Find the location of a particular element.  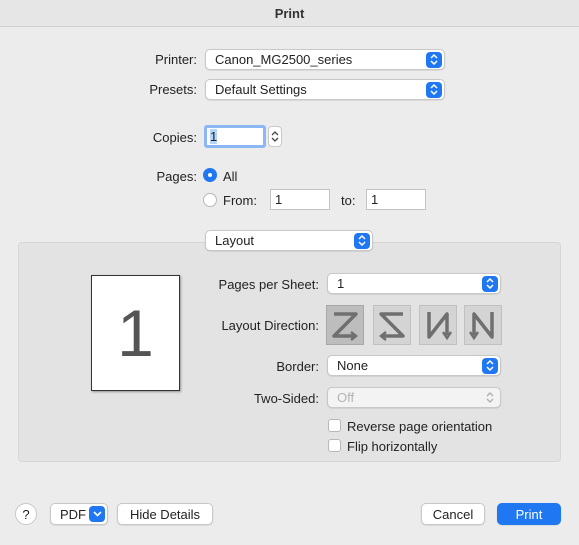

hide-details-button: Hide Details is located at coordinates (165, 514).